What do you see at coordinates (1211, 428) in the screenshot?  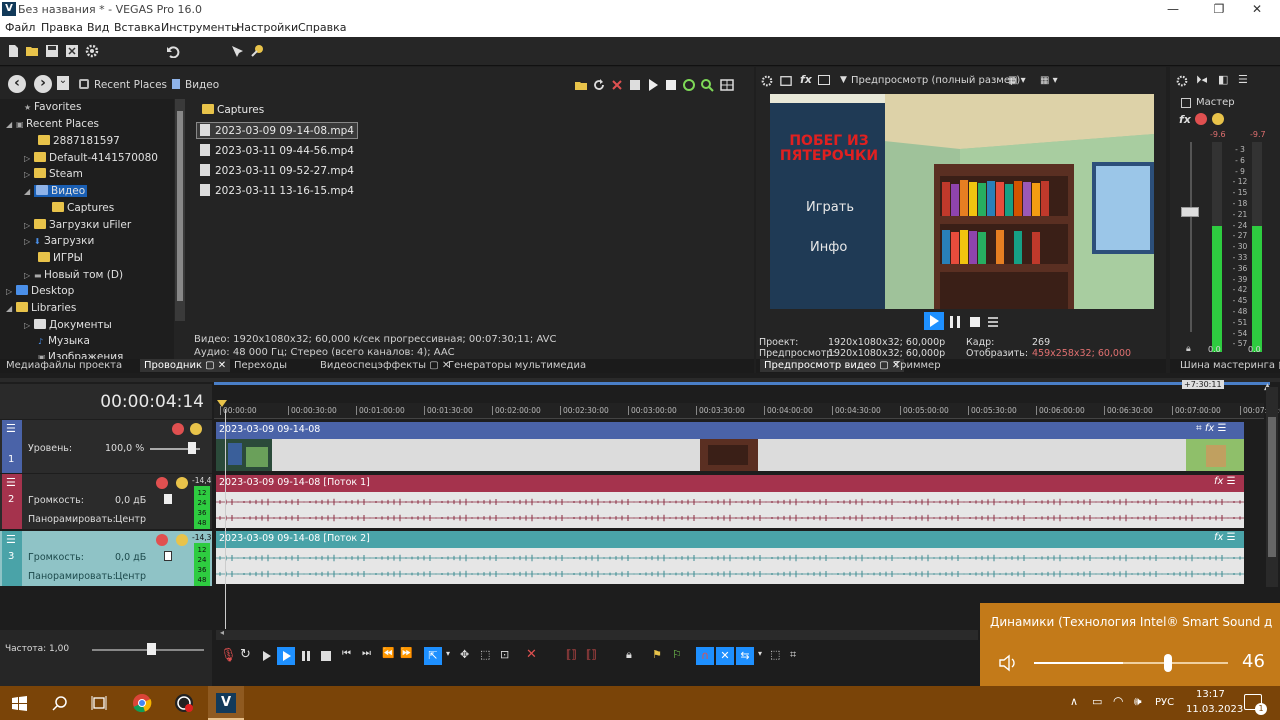 I see `crop-icon: ⌗ fx ☰` at bounding box center [1211, 428].